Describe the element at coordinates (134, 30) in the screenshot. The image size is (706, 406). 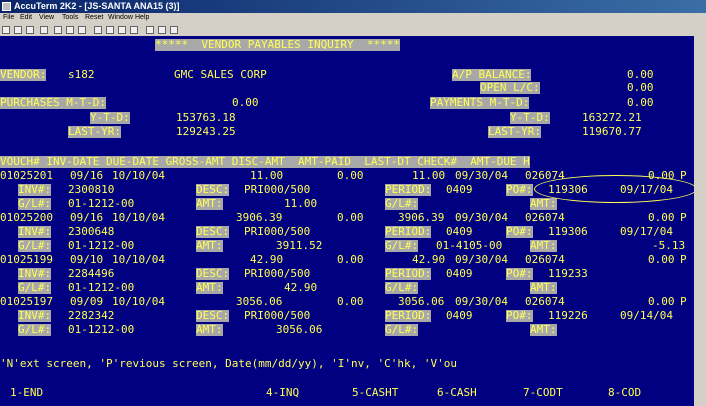
I see `color-icon` at that location.